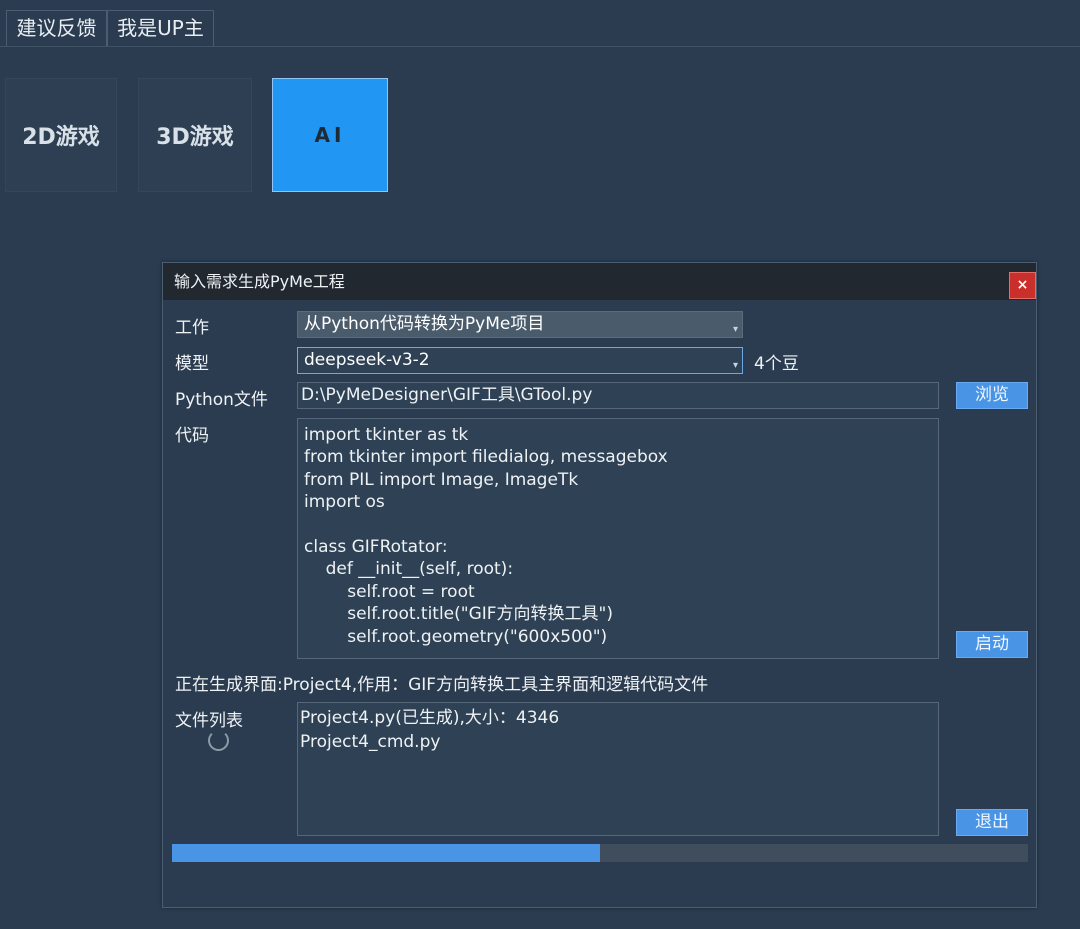 The image size is (1080, 929). Describe the element at coordinates (619, 742) in the screenshot. I see `list-item: Project4_cmd.py` at that location.